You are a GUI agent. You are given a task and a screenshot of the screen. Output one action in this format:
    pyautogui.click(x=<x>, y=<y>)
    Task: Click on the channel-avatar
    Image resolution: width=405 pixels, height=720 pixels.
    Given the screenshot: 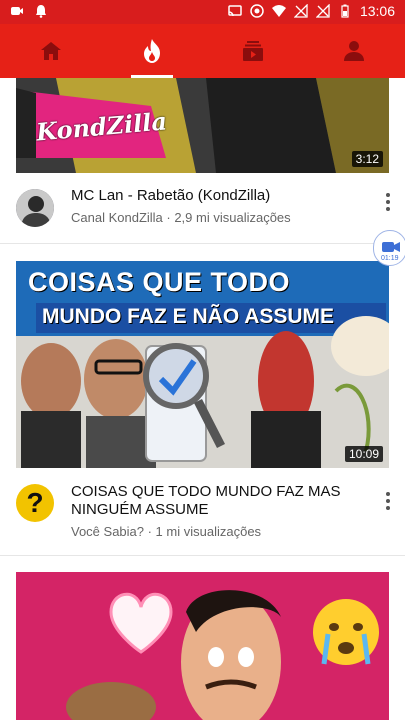 What is the action you would take?
    pyautogui.click(x=35, y=208)
    